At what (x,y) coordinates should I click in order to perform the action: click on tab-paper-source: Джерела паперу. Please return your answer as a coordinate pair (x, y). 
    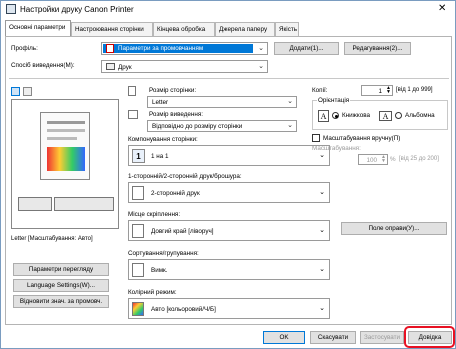
    Looking at the image, I should click on (245, 29).